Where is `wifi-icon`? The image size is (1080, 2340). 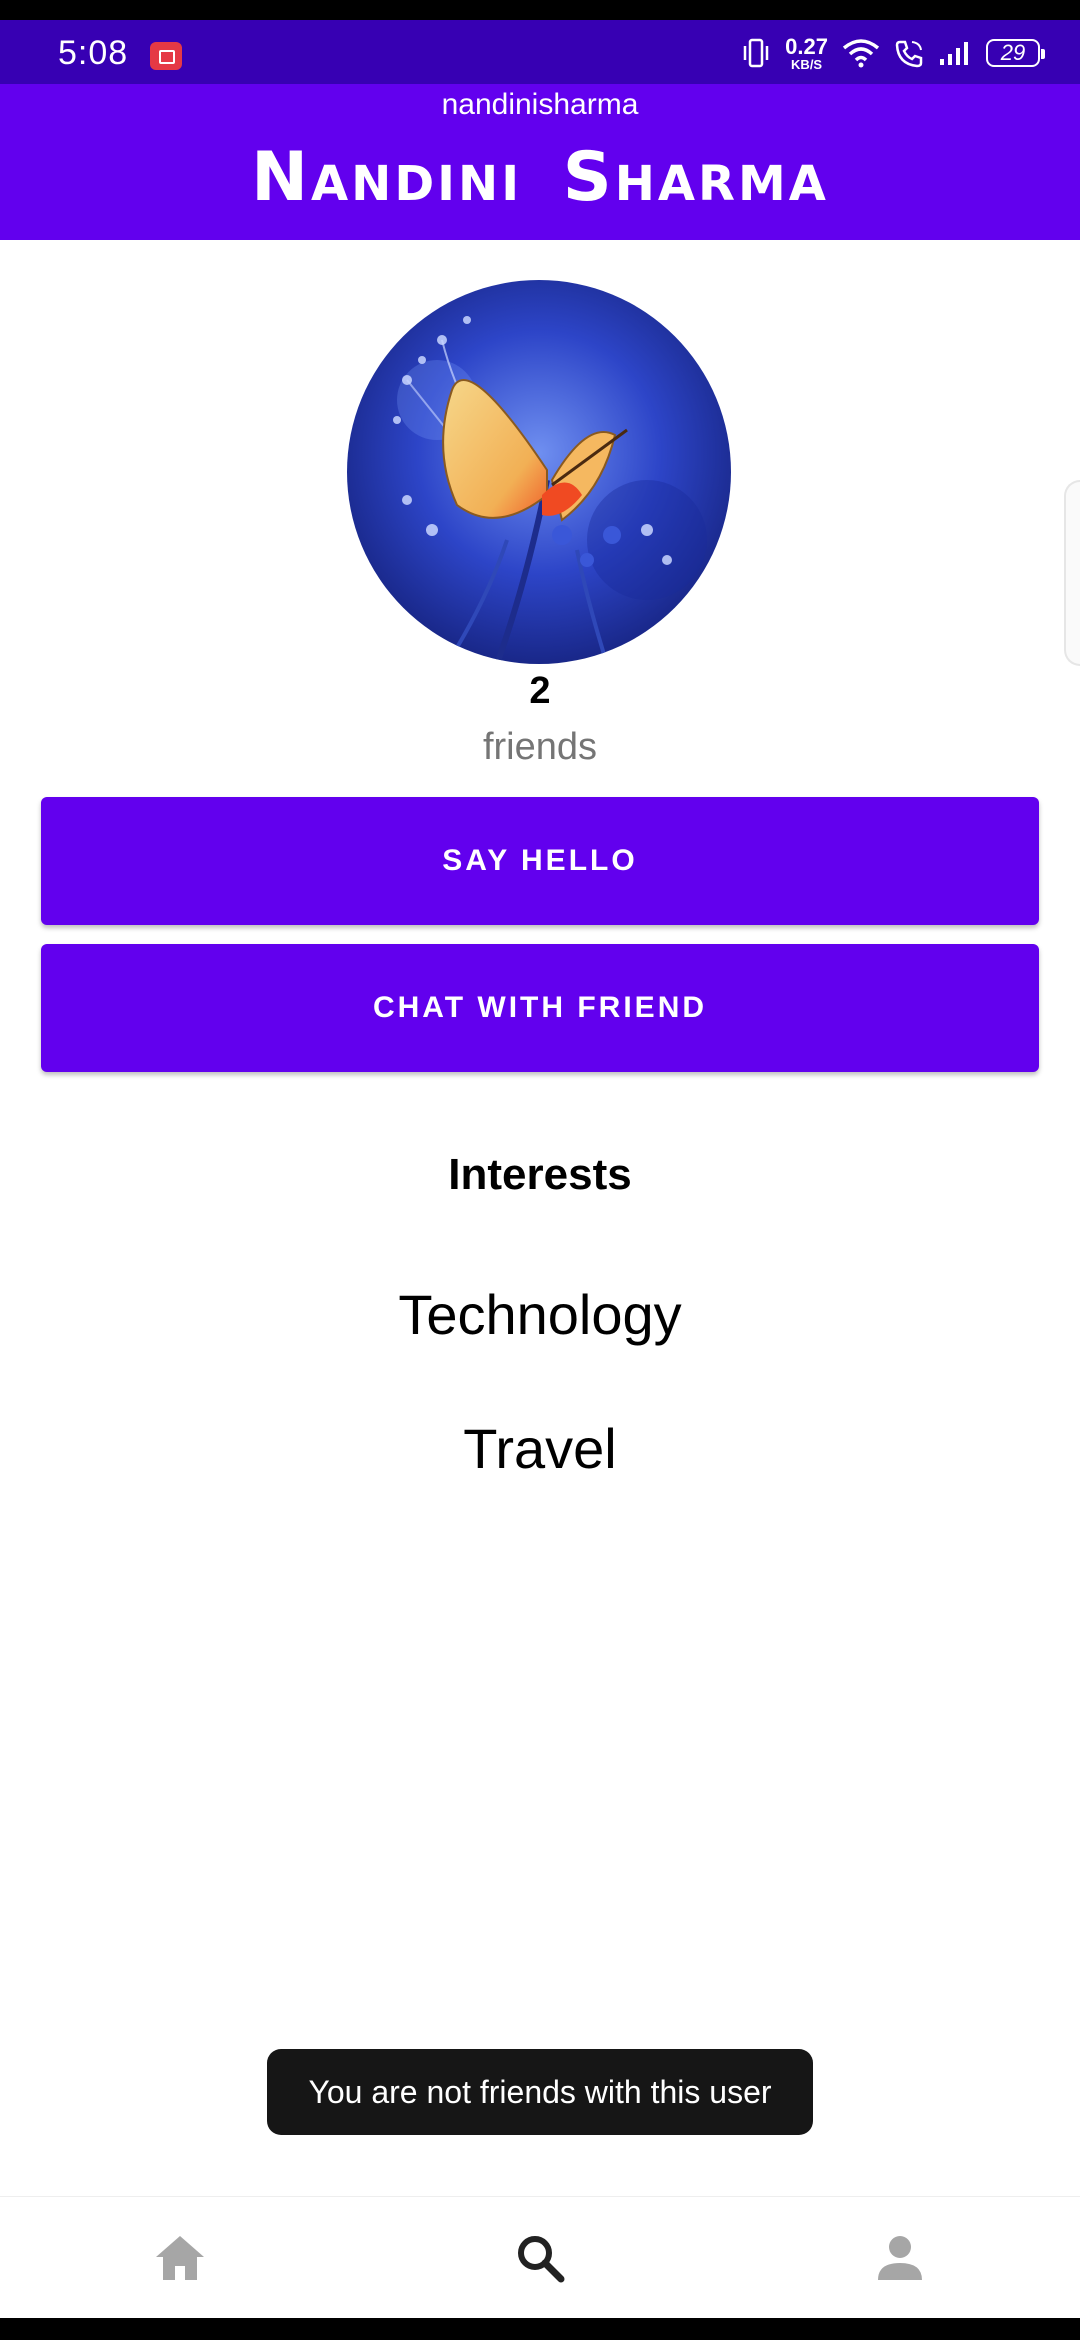
wifi-icon is located at coordinates (861, 53).